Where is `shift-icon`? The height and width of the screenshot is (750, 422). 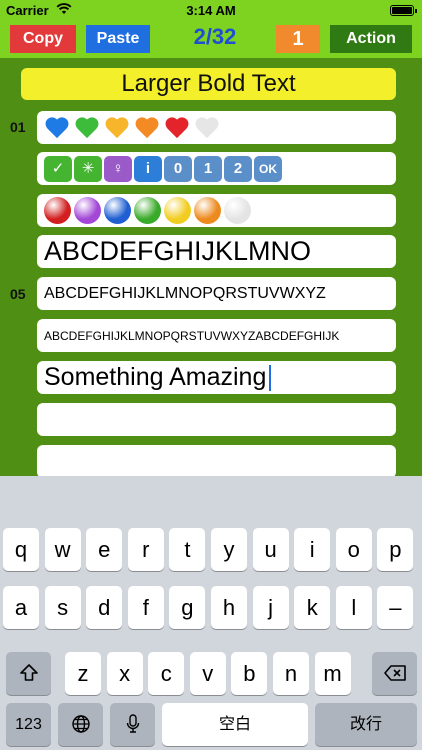
shift-icon is located at coordinates (28, 672).